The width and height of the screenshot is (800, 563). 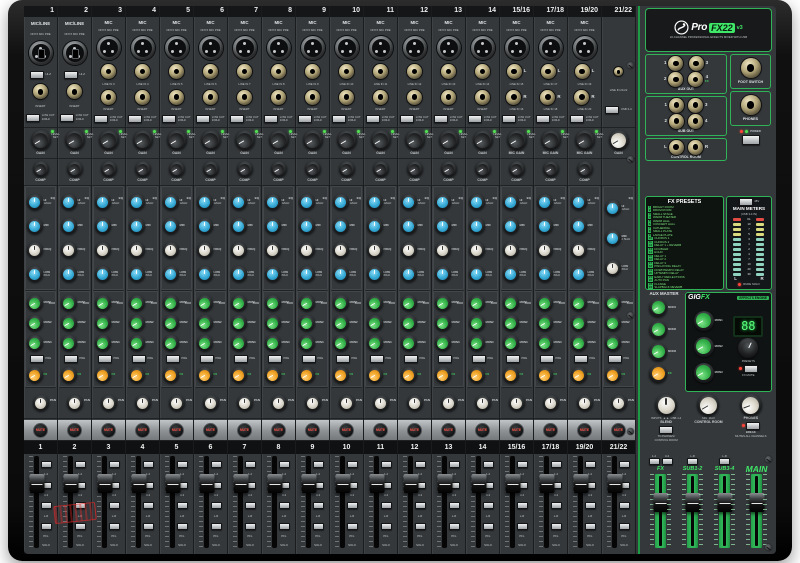 What do you see at coordinates (582, 71) in the screenshot?
I see `line-in-left-jack` at bounding box center [582, 71].